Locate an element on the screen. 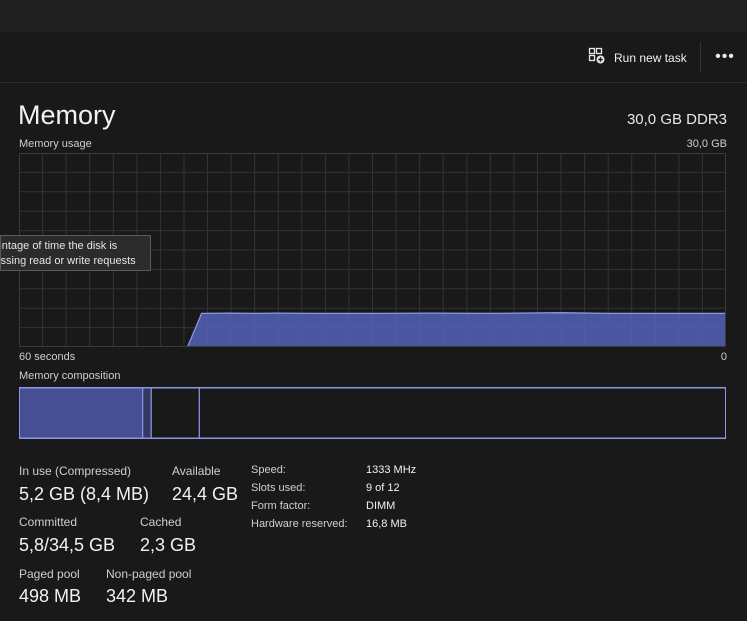 The height and width of the screenshot is (621, 747). speed-label: Speed: is located at coordinates (268, 470).